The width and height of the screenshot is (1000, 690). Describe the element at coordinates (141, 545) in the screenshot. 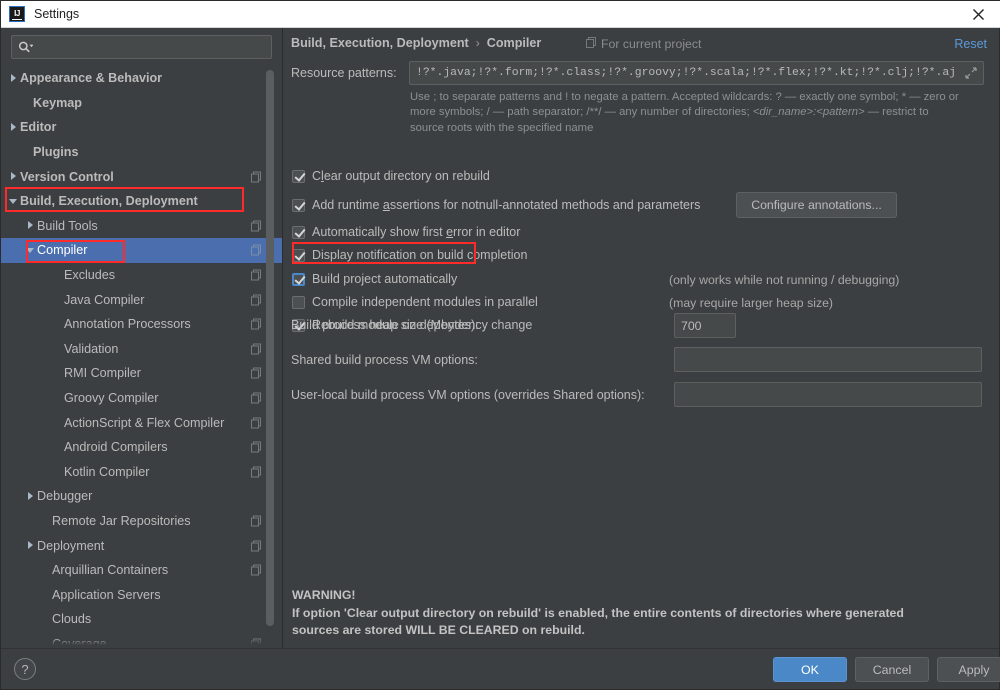

I see `sidebar-item-deployment: Deployment` at that location.